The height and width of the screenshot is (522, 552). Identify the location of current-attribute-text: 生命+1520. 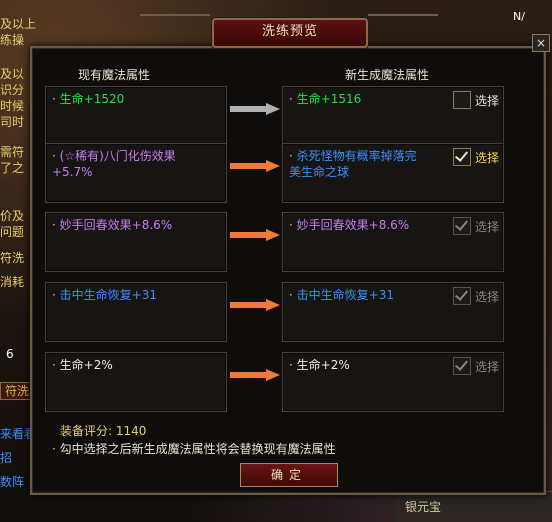
(92, 99).